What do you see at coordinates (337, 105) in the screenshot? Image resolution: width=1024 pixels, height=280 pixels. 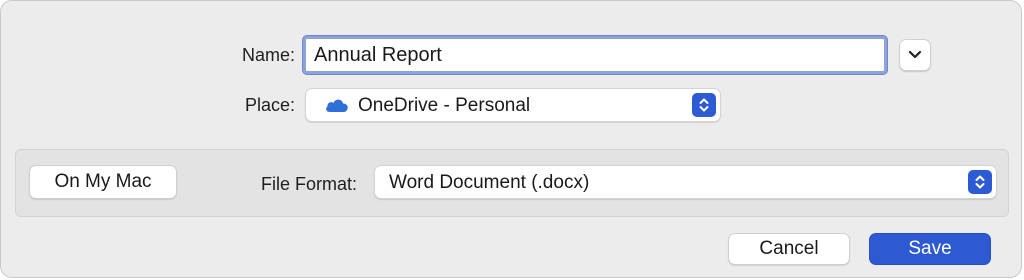 I see `cloud-icon` at bounding box center [337, 105].